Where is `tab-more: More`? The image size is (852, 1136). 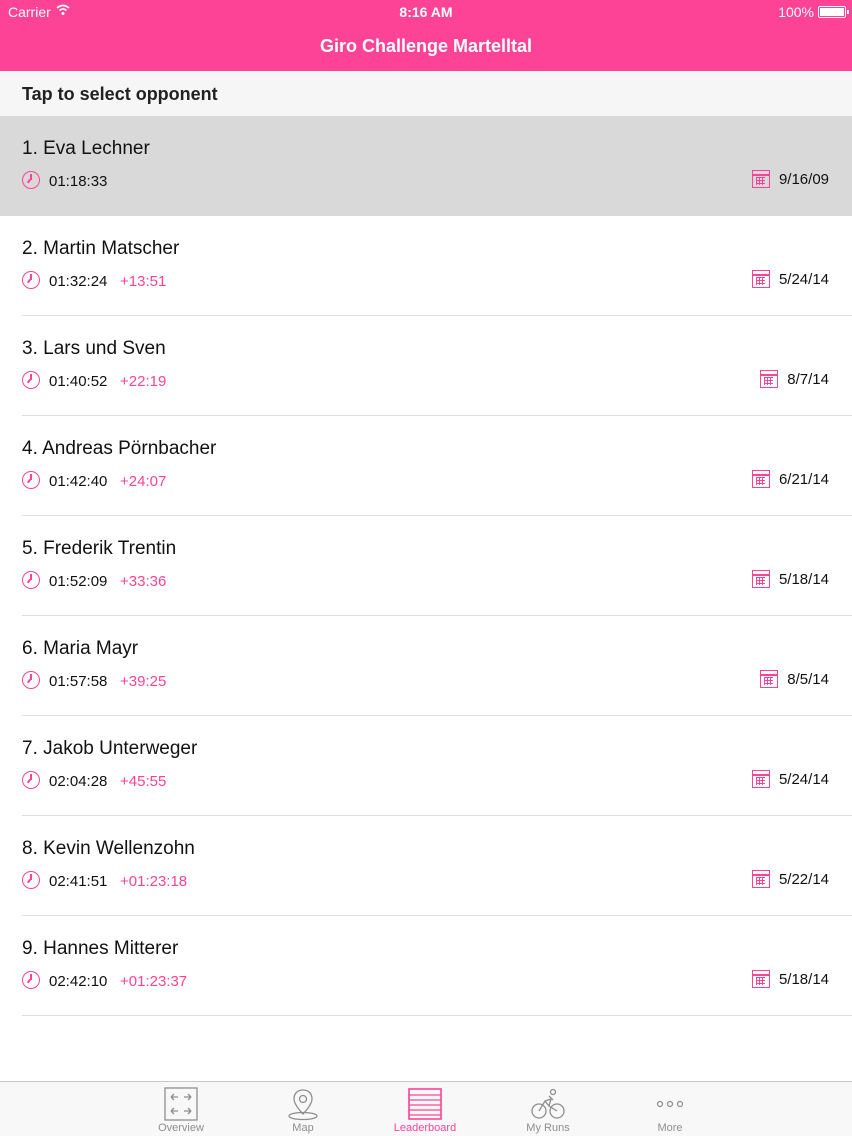 tab-more: More is located at coordinates (670, 1109).